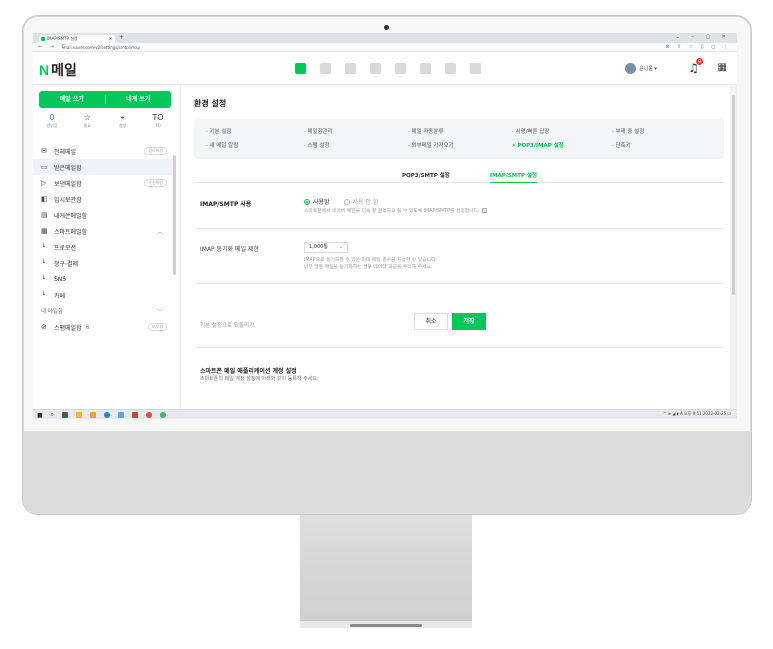  Describe the element at coordinates (103, 295) in the screenshot. I see `folder-cafe: └ 카페` at that location.